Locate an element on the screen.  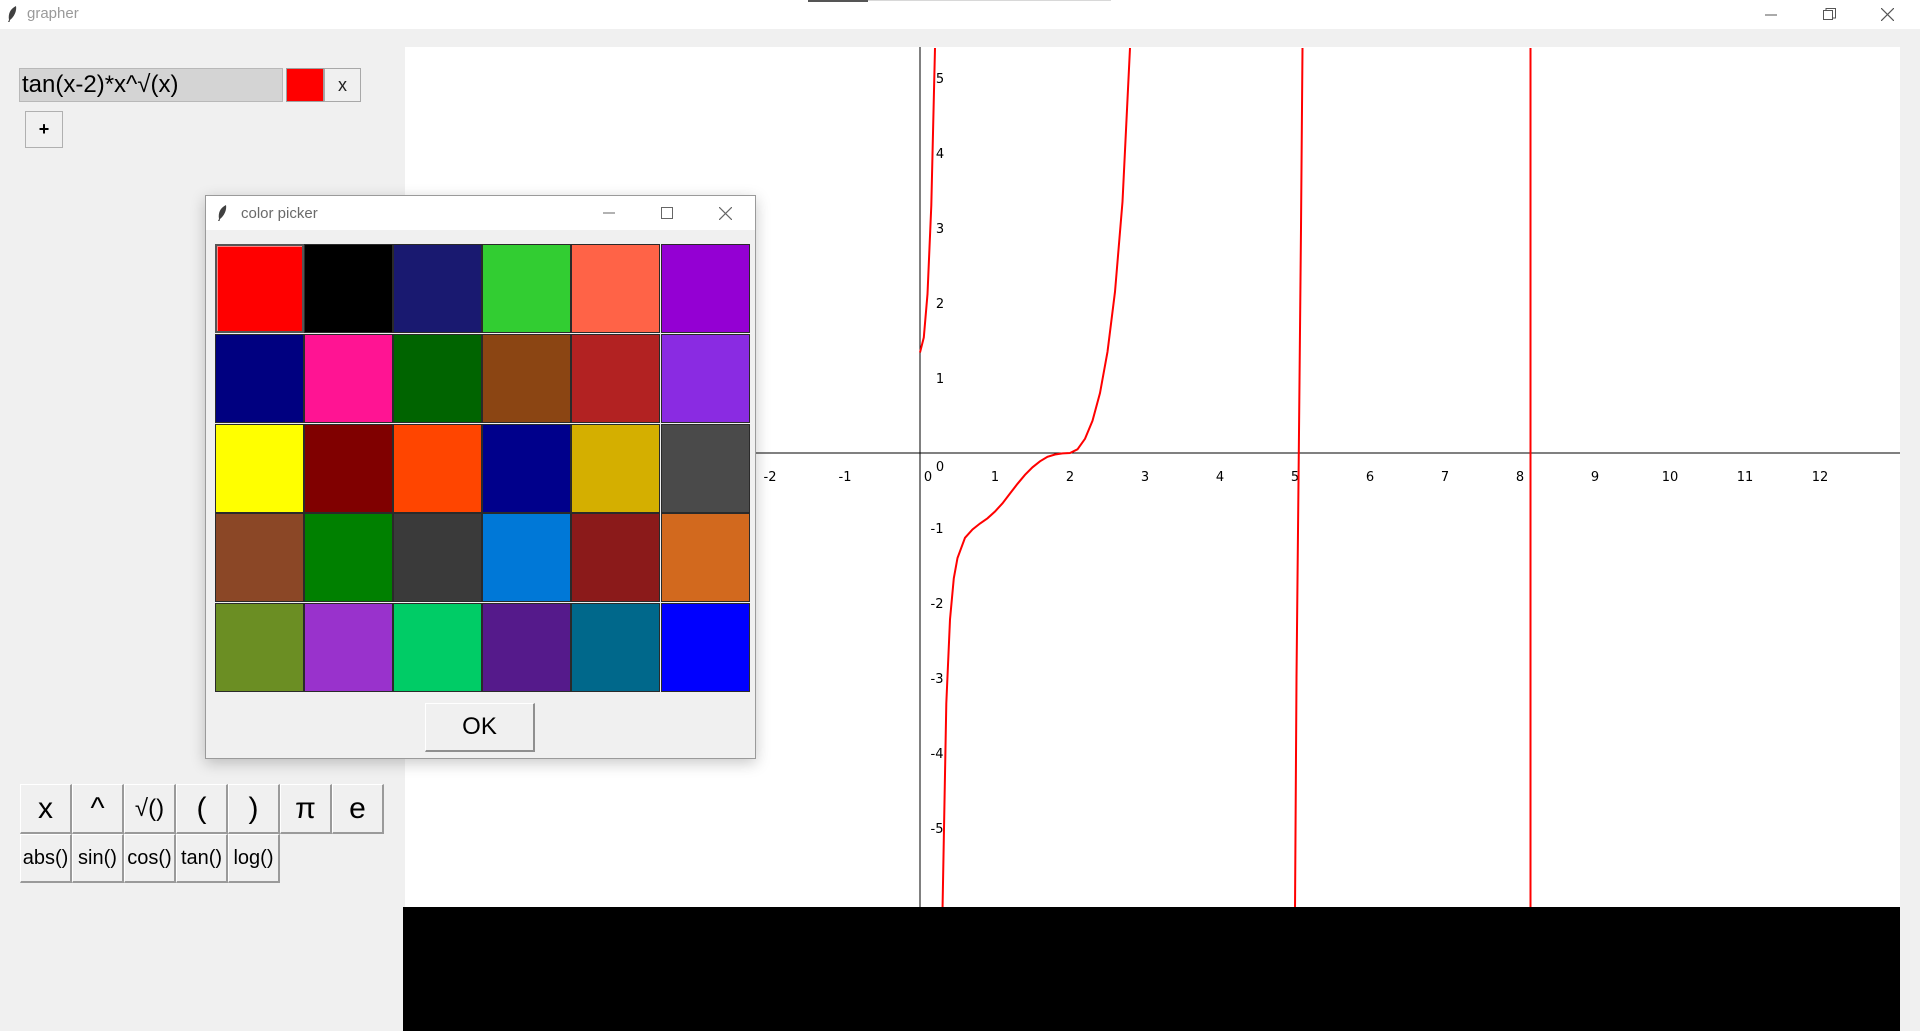
y-tick-label: 0 is located at coordinates (940, 467).